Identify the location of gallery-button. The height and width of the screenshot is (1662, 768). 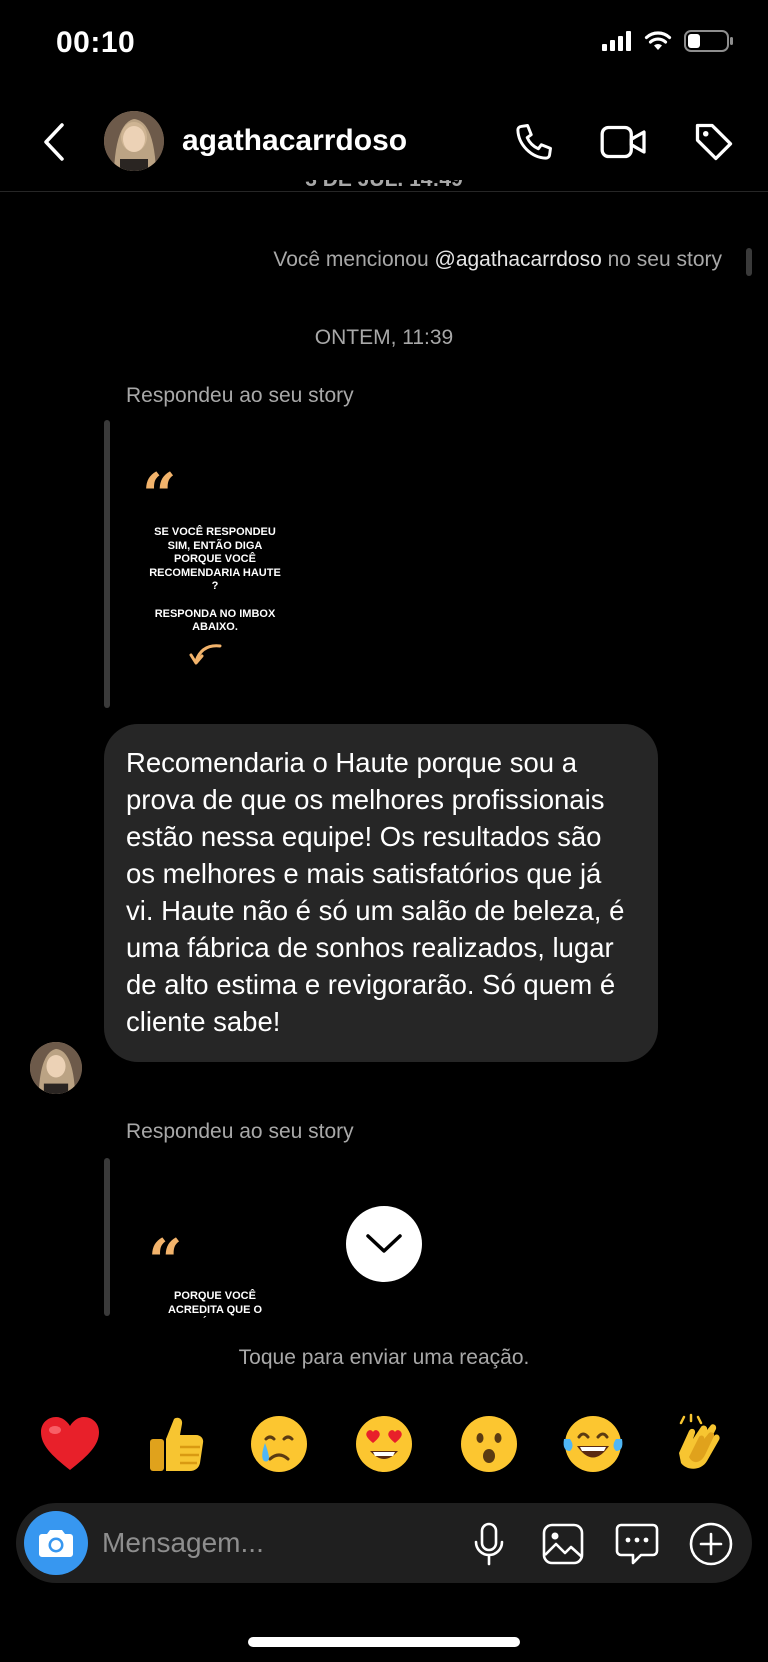
(563, 1544).